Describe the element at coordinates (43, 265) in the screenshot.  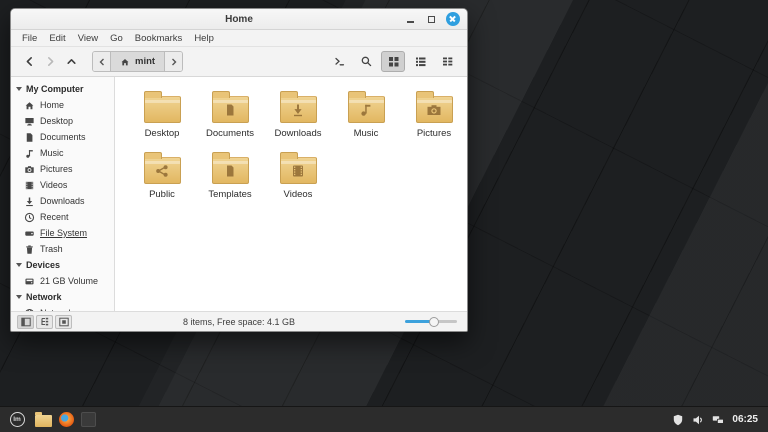
I see `section-label: Devices` at that location.